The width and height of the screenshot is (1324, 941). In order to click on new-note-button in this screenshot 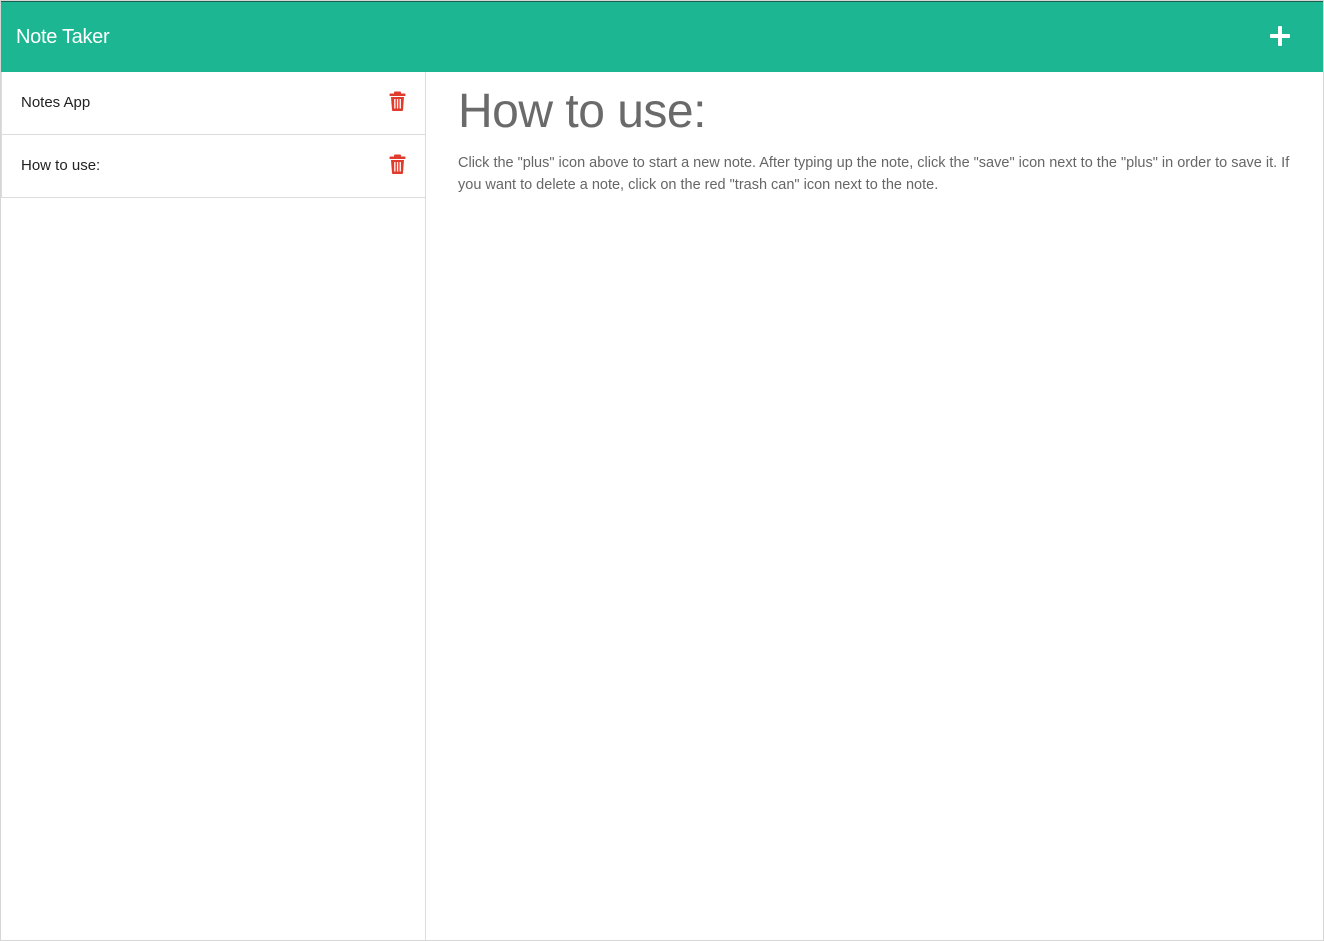, I will do `click(1280, 36)`.